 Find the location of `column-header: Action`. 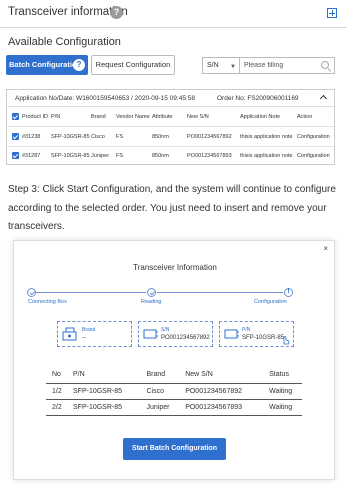

column-header: Action is located at coordinates (305, 117).